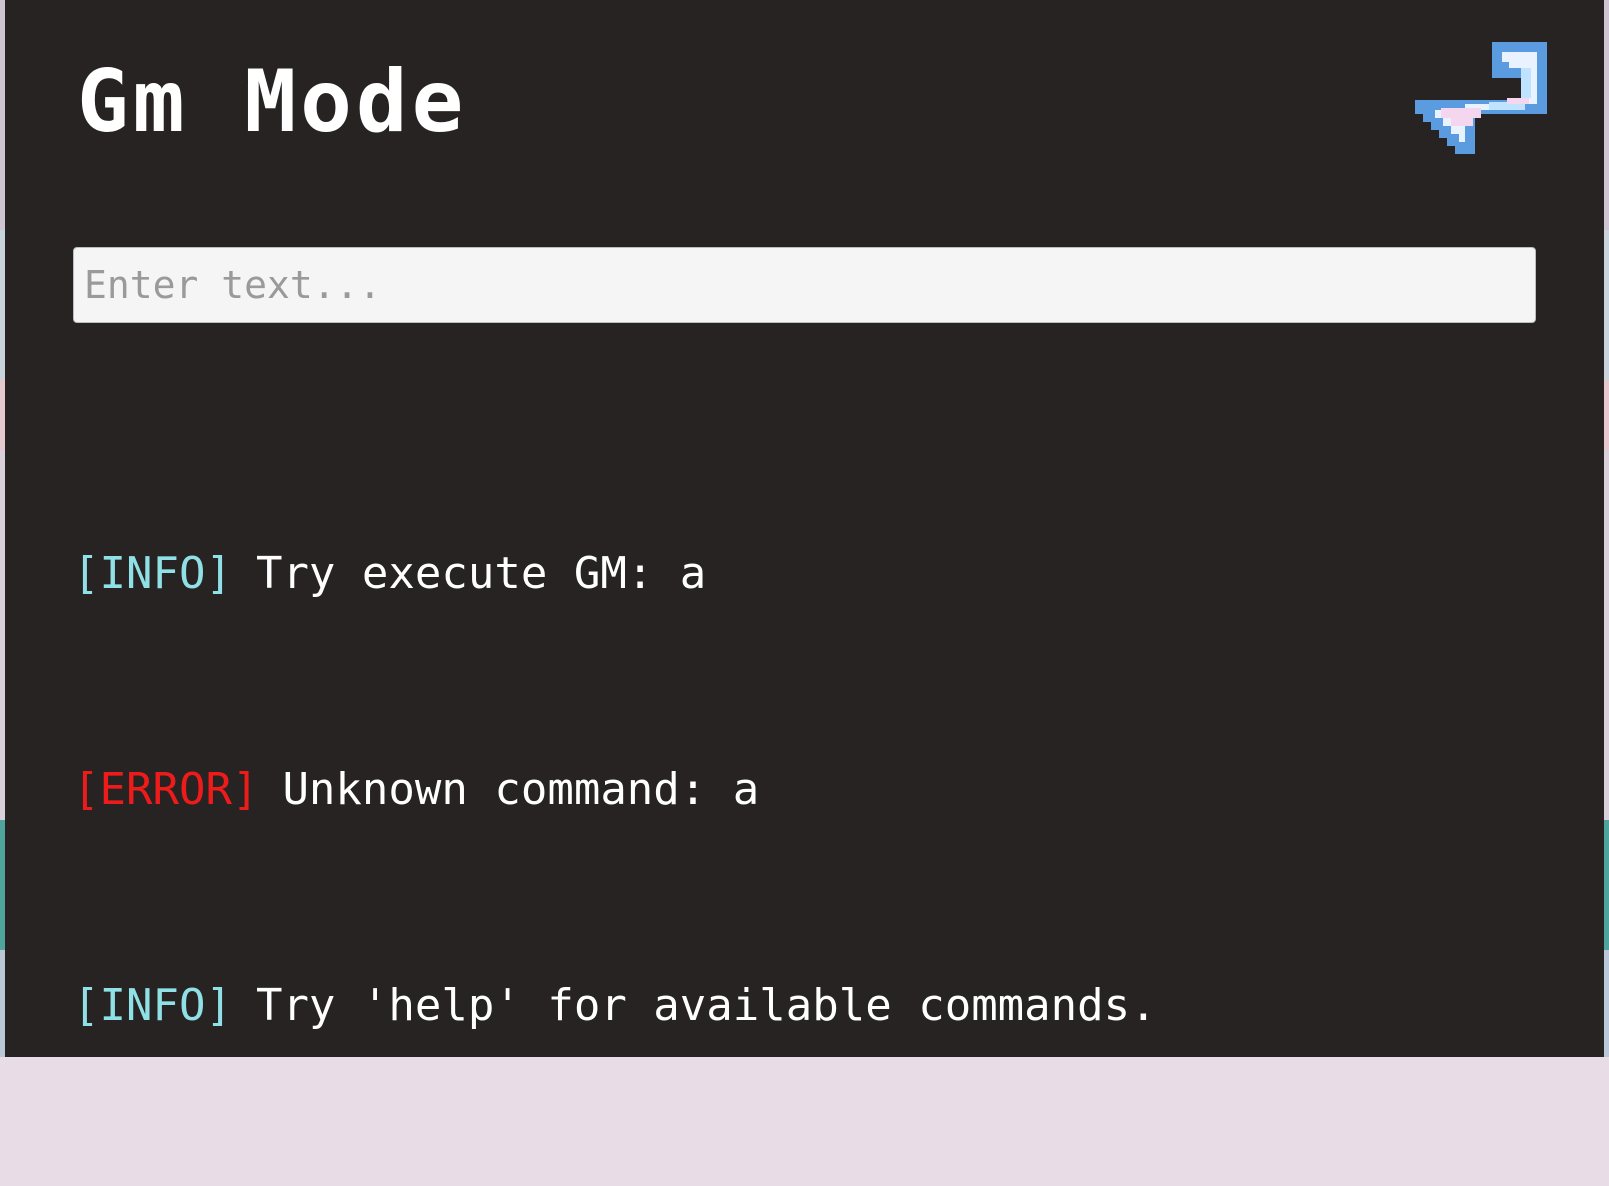  I want to click on log-message: Unknown command: a, so click(521, 789).